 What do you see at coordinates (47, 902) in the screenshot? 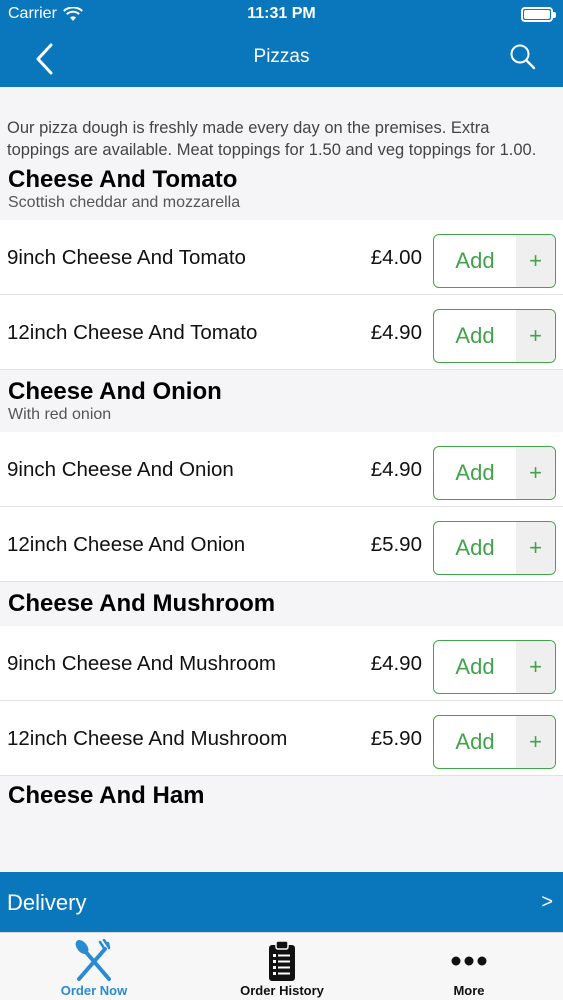
I see `delivery-label: Delivery` at bounding box center [47, 902].